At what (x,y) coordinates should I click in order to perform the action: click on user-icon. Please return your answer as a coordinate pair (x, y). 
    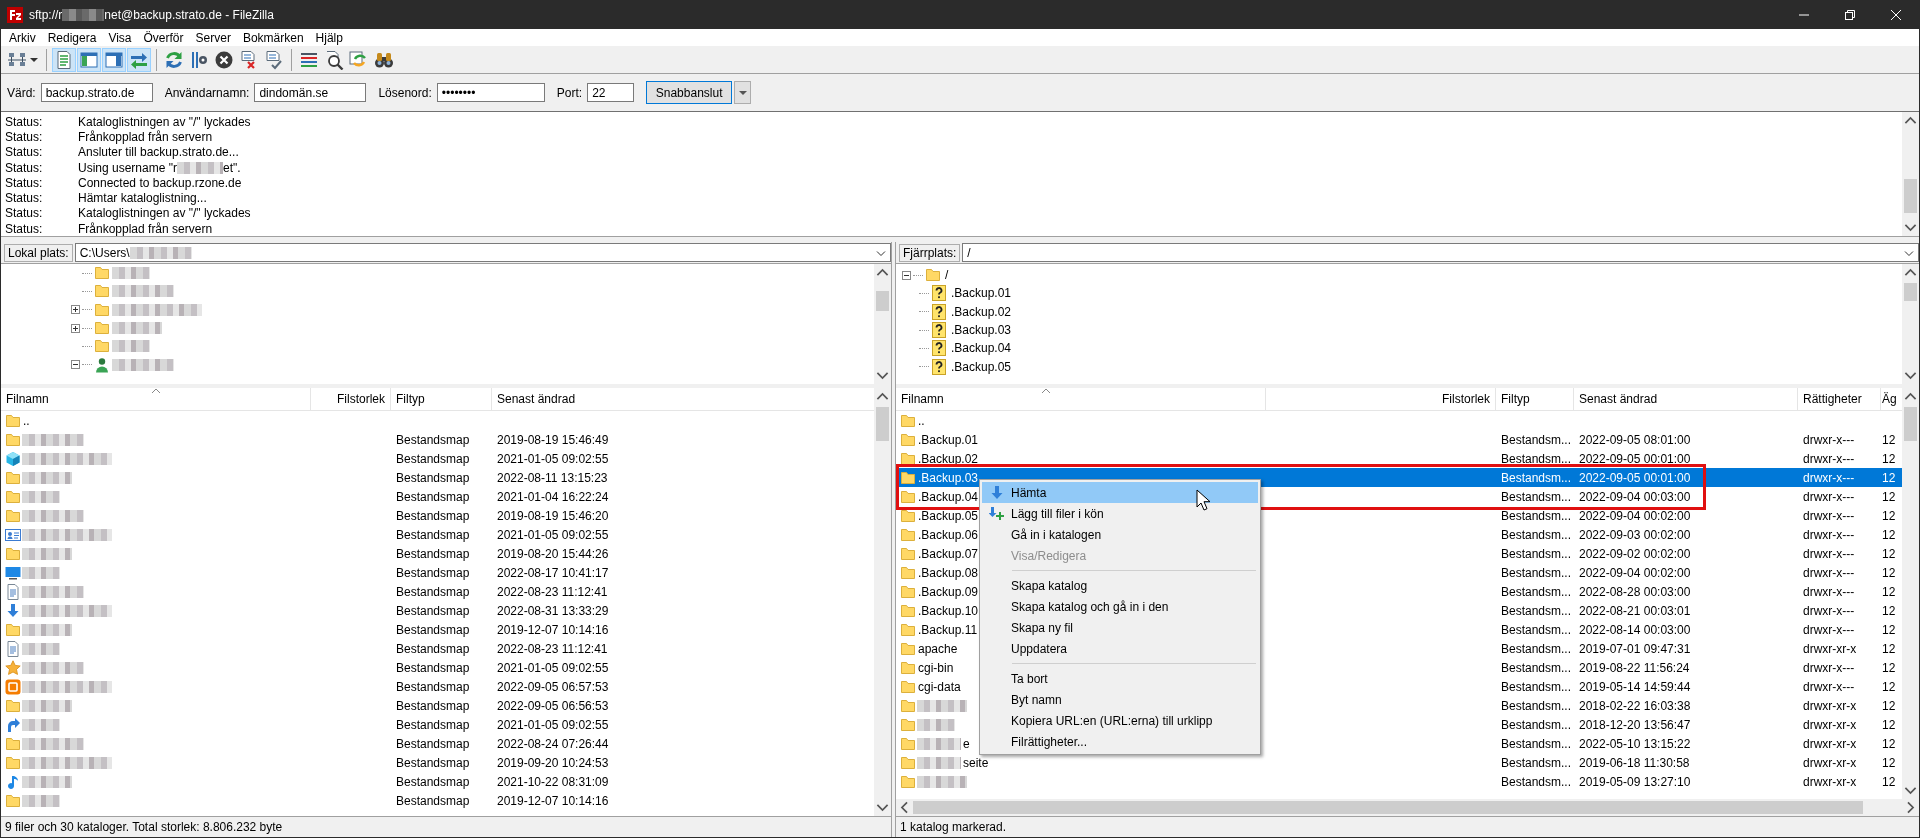
    Looking at the image, I should click on (102, 364).